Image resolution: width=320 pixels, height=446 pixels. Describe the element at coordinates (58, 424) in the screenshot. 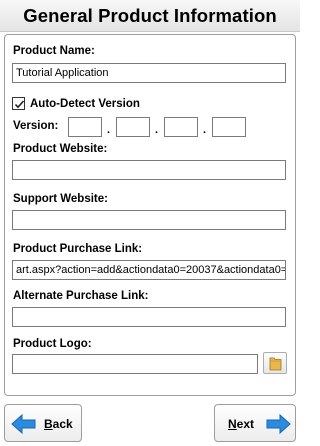

I see `back-button-label: Back` at that location.